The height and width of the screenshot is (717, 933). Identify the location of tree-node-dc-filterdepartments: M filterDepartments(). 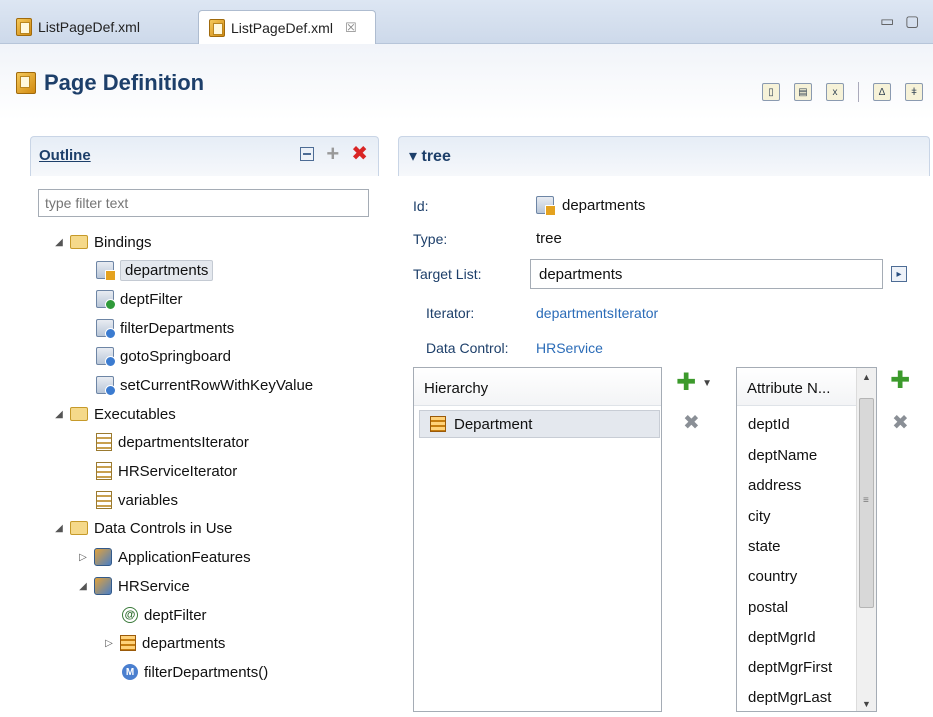
(195, 672).